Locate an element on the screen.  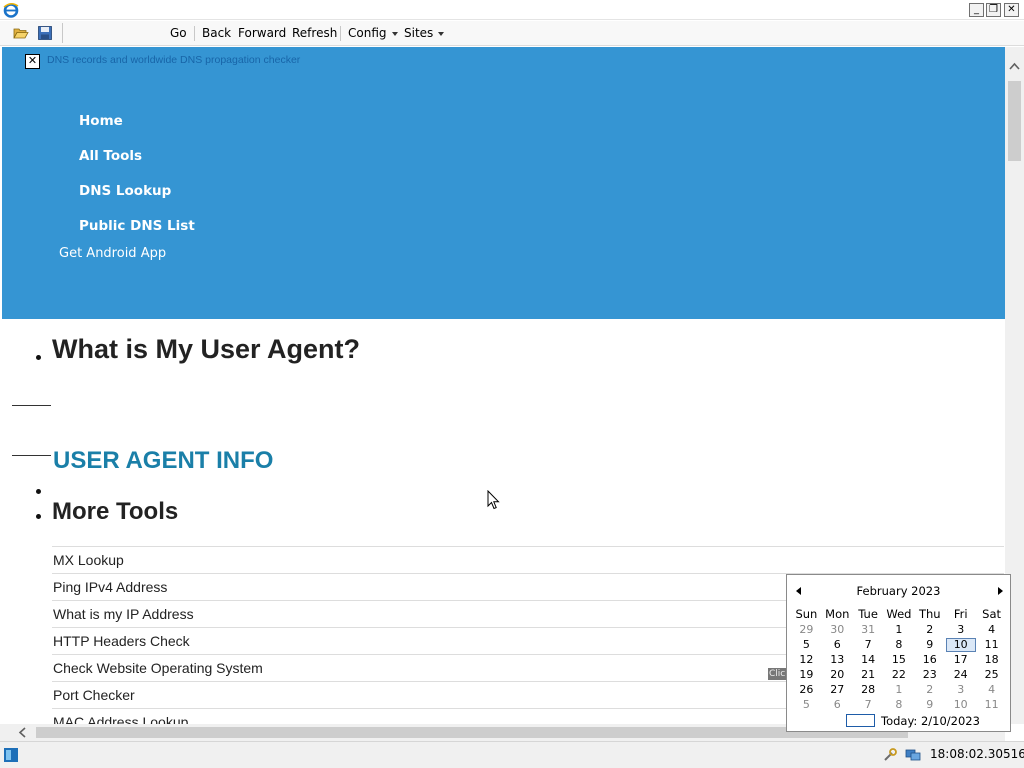
forward-button: Forward is located at coordinates (262, 33).